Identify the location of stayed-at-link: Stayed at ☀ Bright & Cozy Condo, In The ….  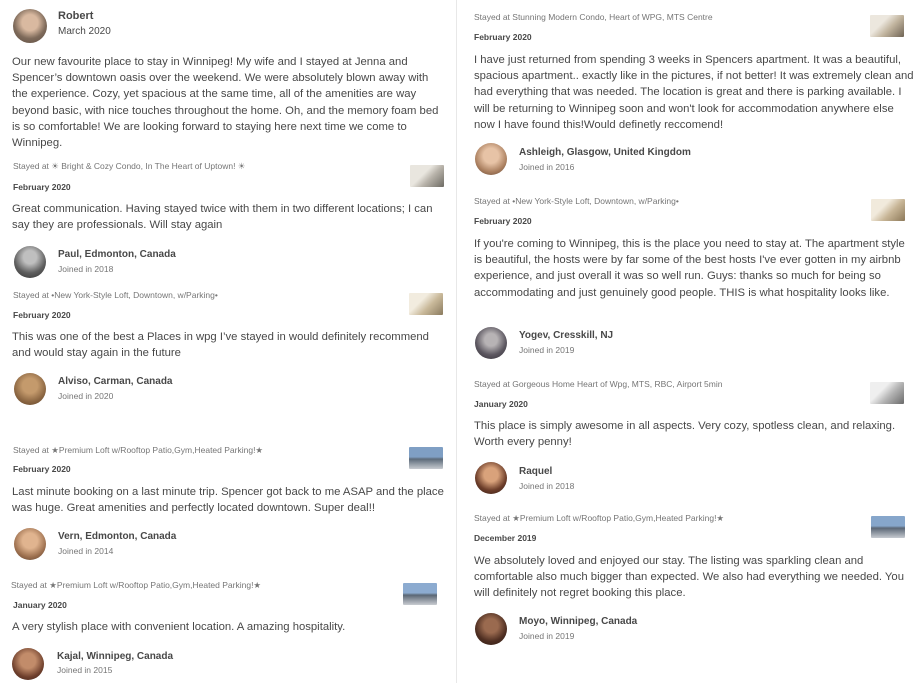
(129, 166).